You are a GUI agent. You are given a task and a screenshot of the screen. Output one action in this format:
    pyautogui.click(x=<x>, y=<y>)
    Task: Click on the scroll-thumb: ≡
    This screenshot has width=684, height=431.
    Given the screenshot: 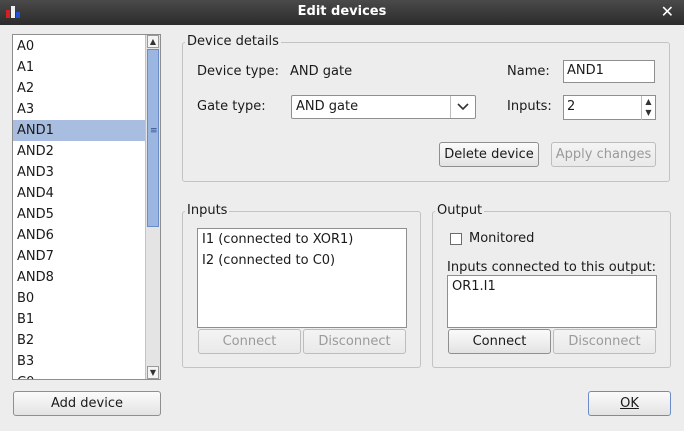 What is the action you would take?
    pyautogui.click(x=153, y=138)
    